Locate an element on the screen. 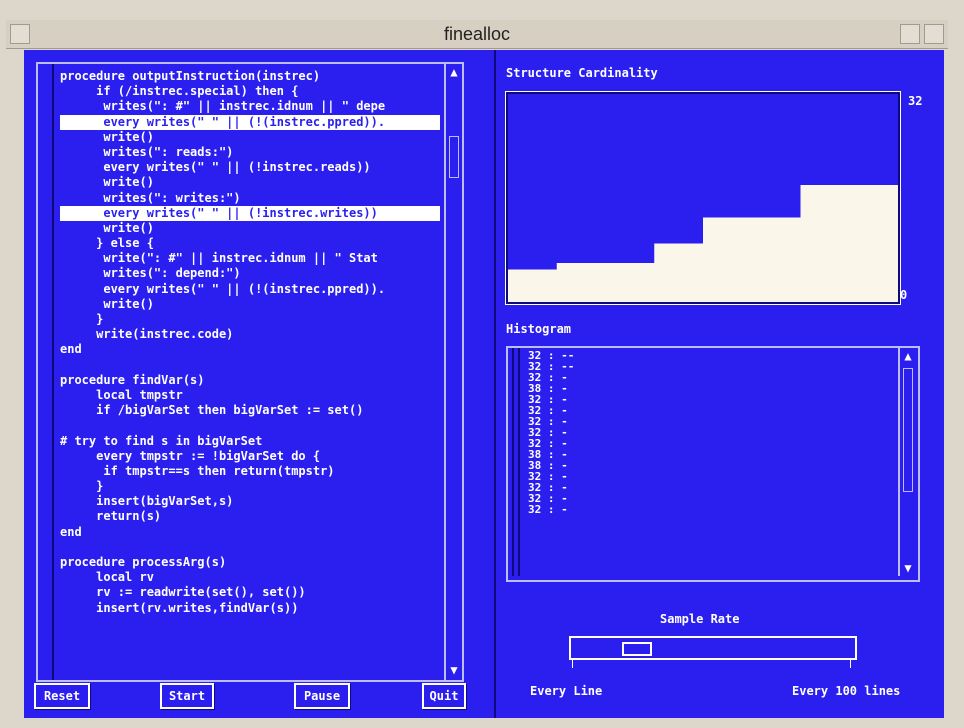 Image resolution: width=964 pixels, height=728 pixels. histogram-gutter is located at coordinates (513, 462).